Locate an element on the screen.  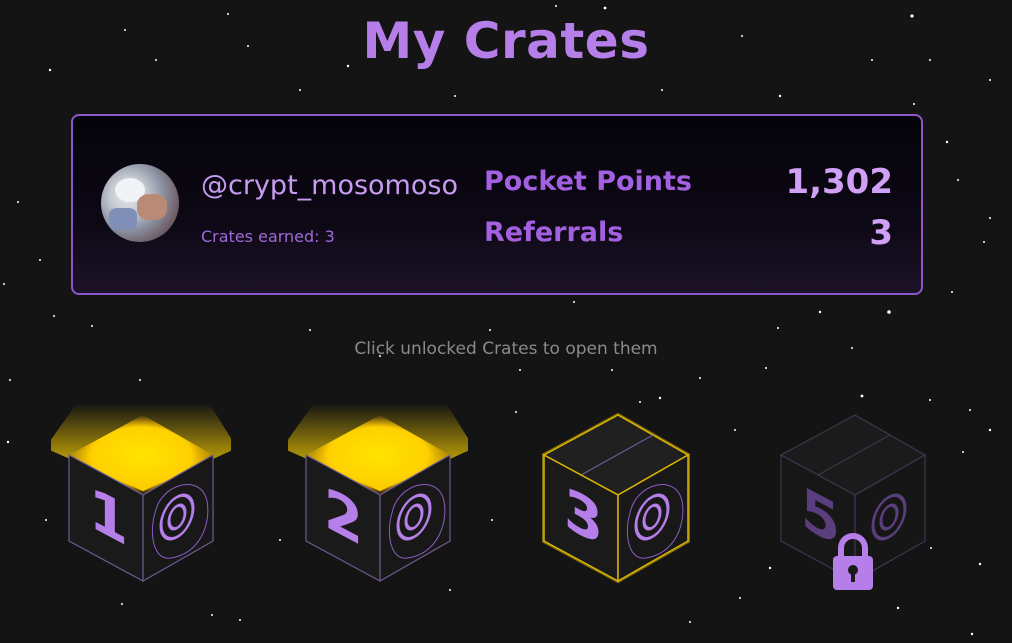
referrals-value: 3 is located at coordinates (881, 233).